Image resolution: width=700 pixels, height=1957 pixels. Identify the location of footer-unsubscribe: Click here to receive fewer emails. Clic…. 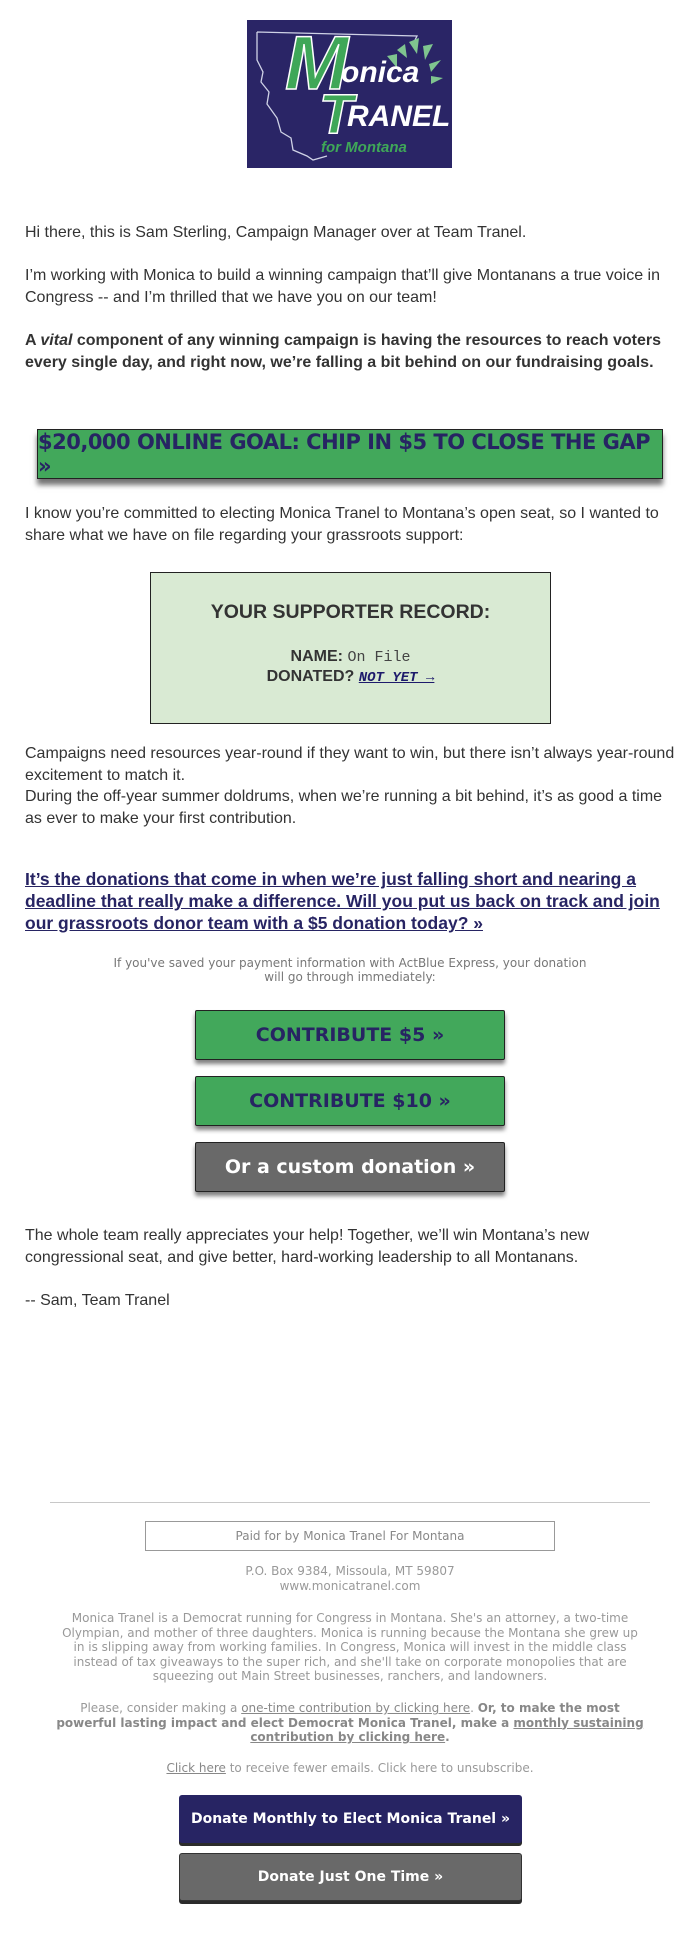
(350, 1768).